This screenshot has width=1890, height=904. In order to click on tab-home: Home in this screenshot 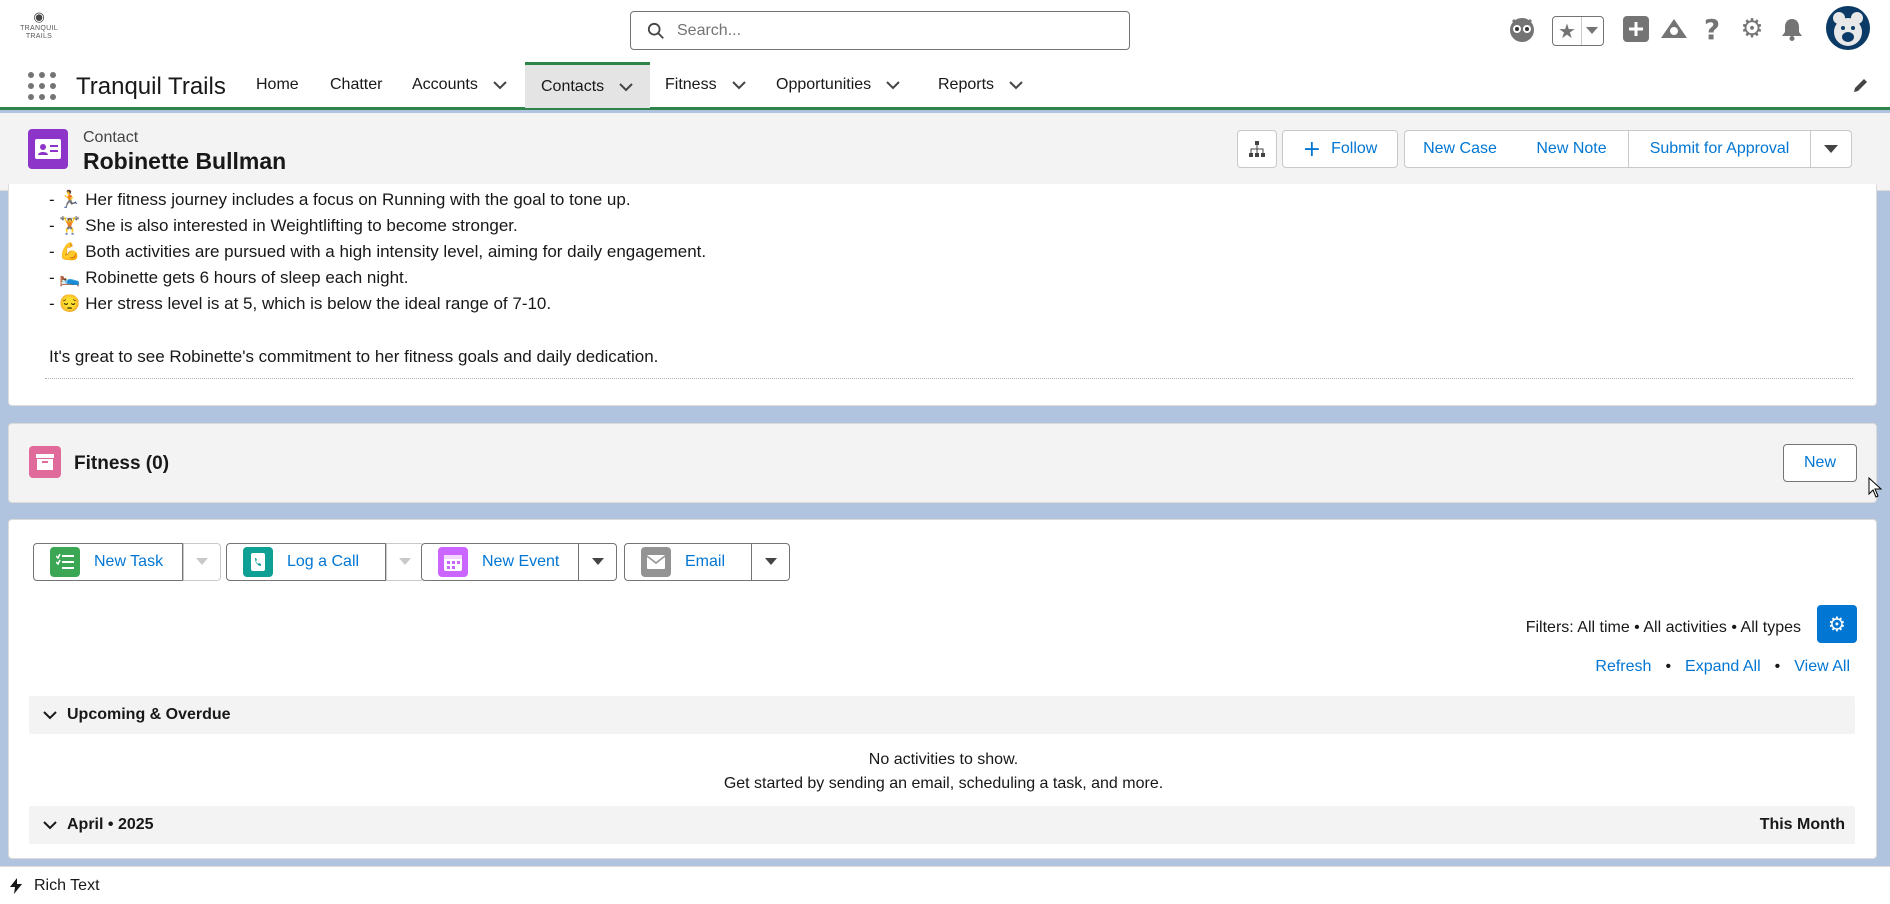, I will do `click(277, 85)`.